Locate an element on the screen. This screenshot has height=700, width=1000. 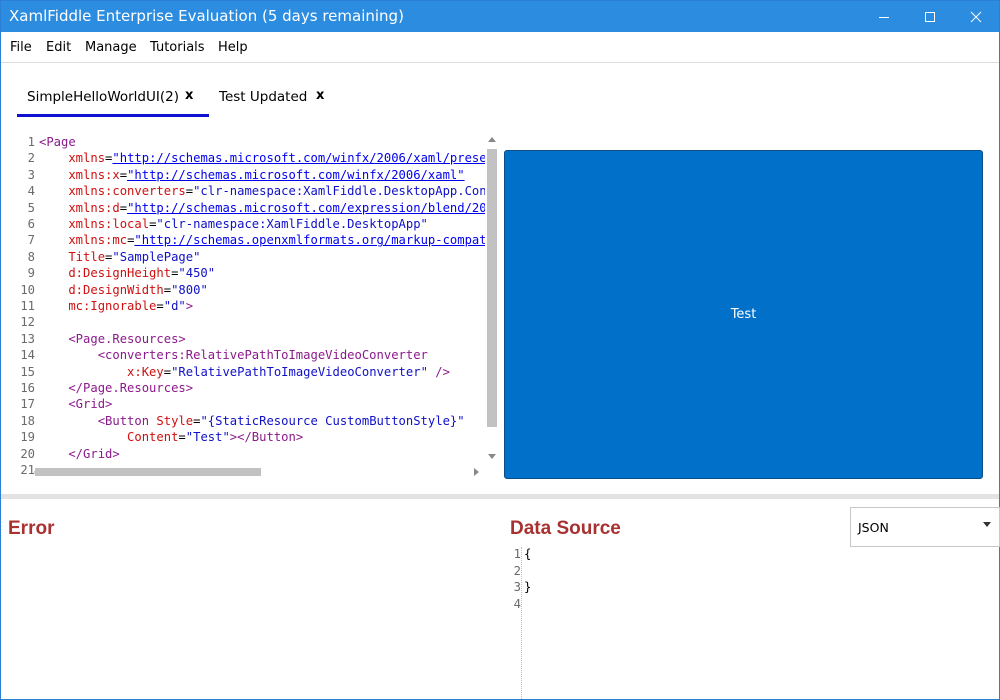
vertical-scrollbar is located at coordinates (492, 299).